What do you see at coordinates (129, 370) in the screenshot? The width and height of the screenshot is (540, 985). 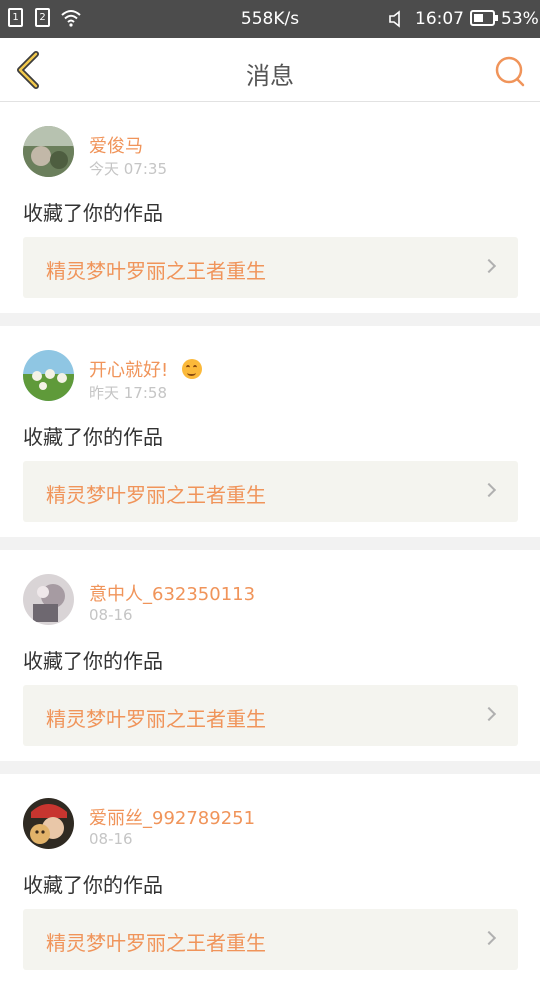 I see `user-name-text: 开心就好!` at bounding box center [129, 370].